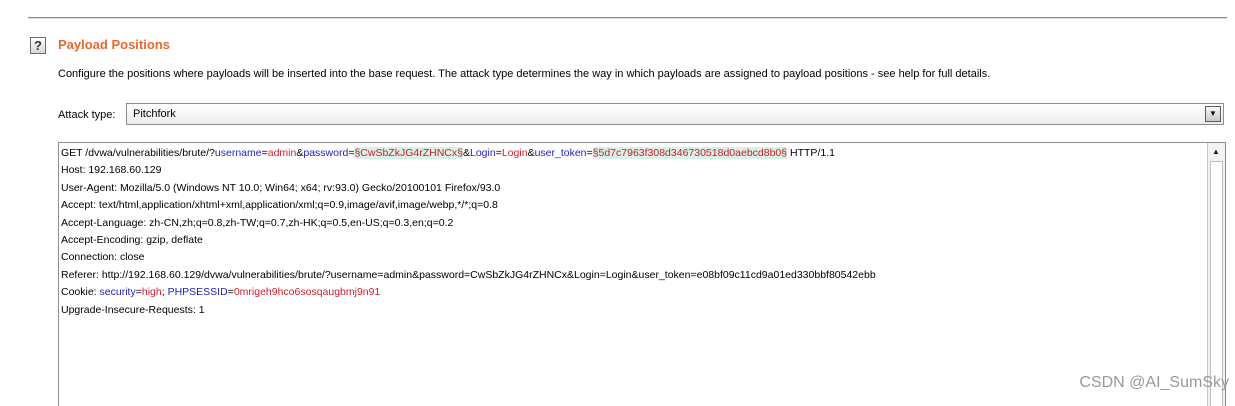 The width and height of the screenshot is (1235, 406). Describe the element at coordinates (87, 115) in the screenshot. I see `attack-type-label: Attack type:` at that location.